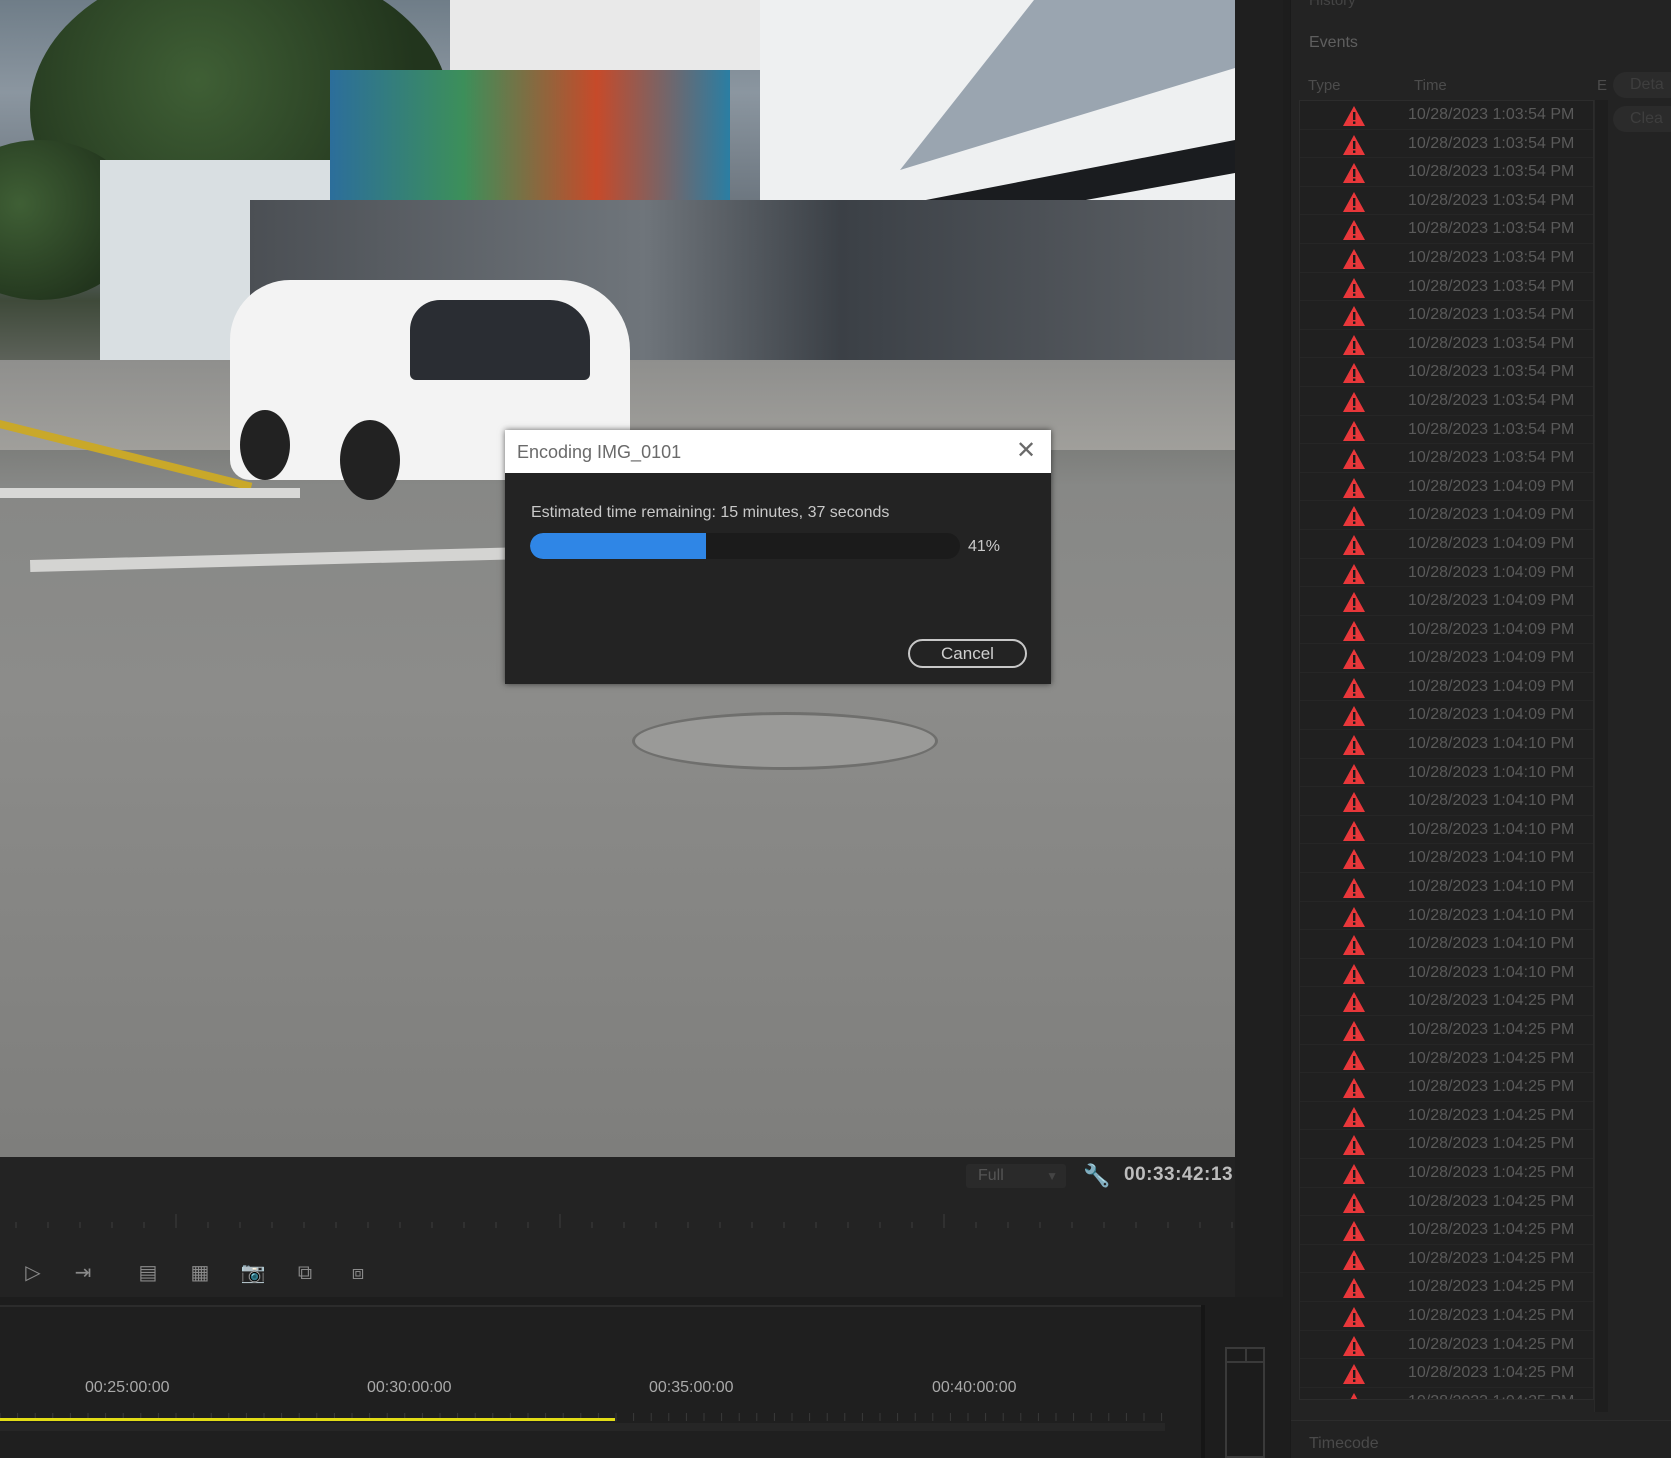  Describe the element at coordinates (991, 1175) in the screenshot. I see `playback-resolution-value: Full` at that location.